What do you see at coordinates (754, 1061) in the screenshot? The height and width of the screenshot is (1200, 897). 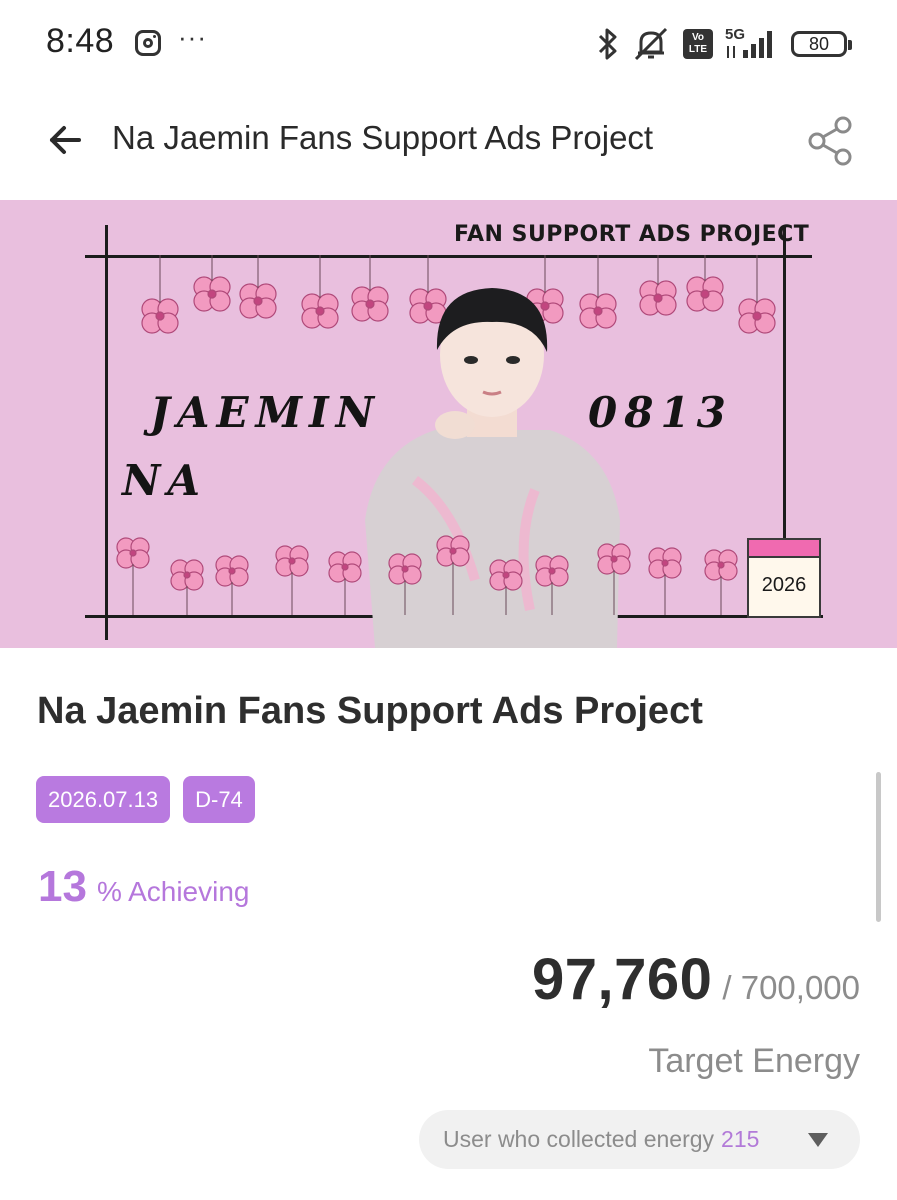 I see `target-energy-label: Target Energy` at bounding box center [754, 1061].